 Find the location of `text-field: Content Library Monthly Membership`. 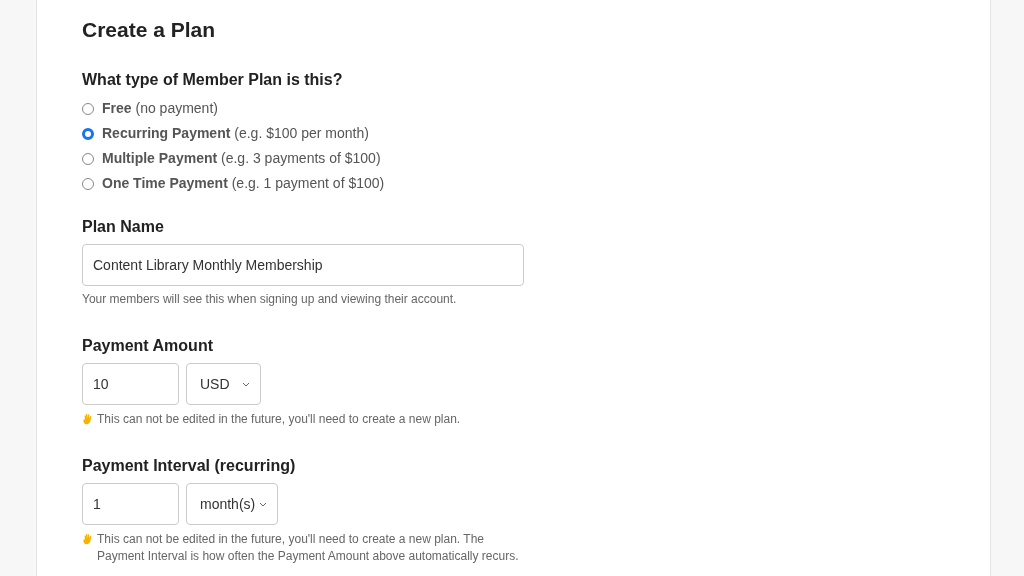

text-field: Content Library Monthly Membership is located at coordinates (303, 265).